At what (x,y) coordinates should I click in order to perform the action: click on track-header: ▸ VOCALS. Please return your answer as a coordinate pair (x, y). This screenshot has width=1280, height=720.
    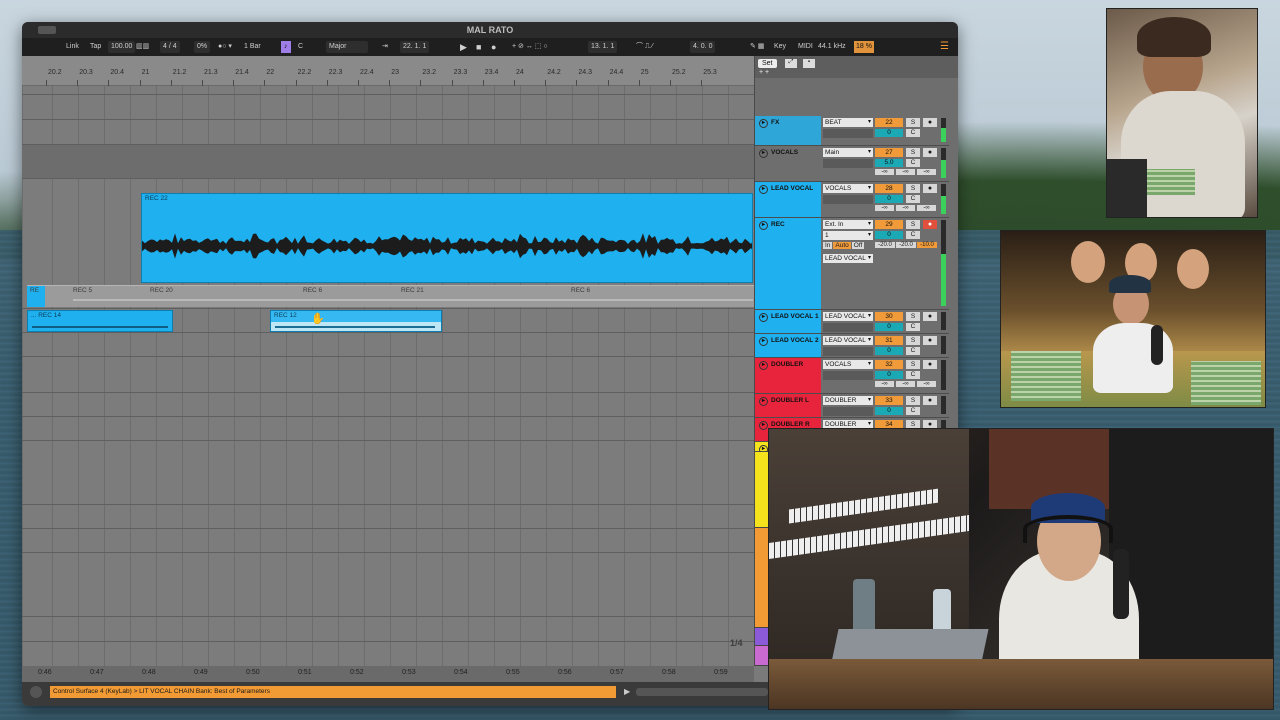
    Looking at the image, I should click on (788, 163).